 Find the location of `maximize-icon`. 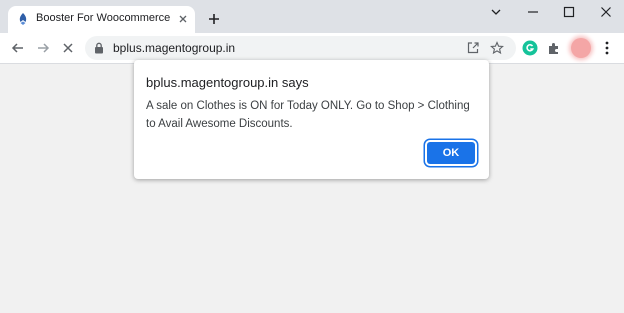

maximize-icon is located at coordinates (569, 12).